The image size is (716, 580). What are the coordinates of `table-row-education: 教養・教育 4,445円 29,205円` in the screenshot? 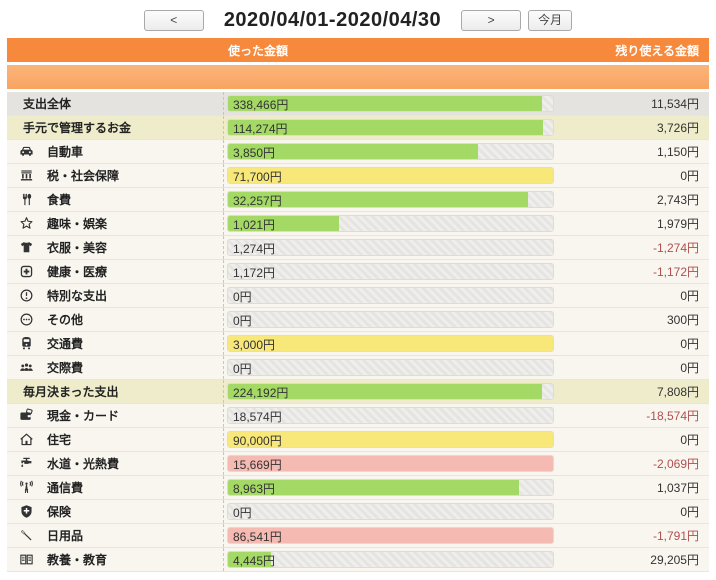 It's located at (358, 560).